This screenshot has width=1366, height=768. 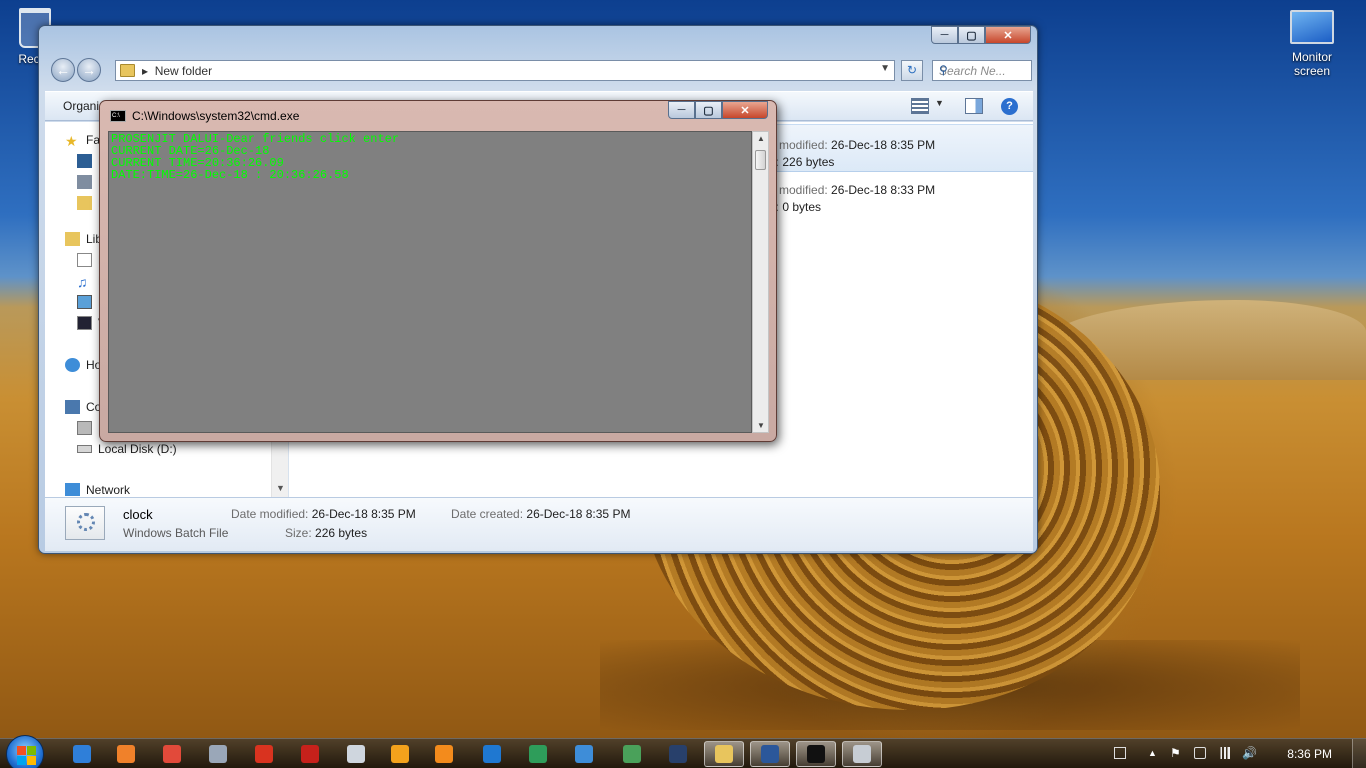 I want to click on app-monitor-icon, so click(x=678, y=754).